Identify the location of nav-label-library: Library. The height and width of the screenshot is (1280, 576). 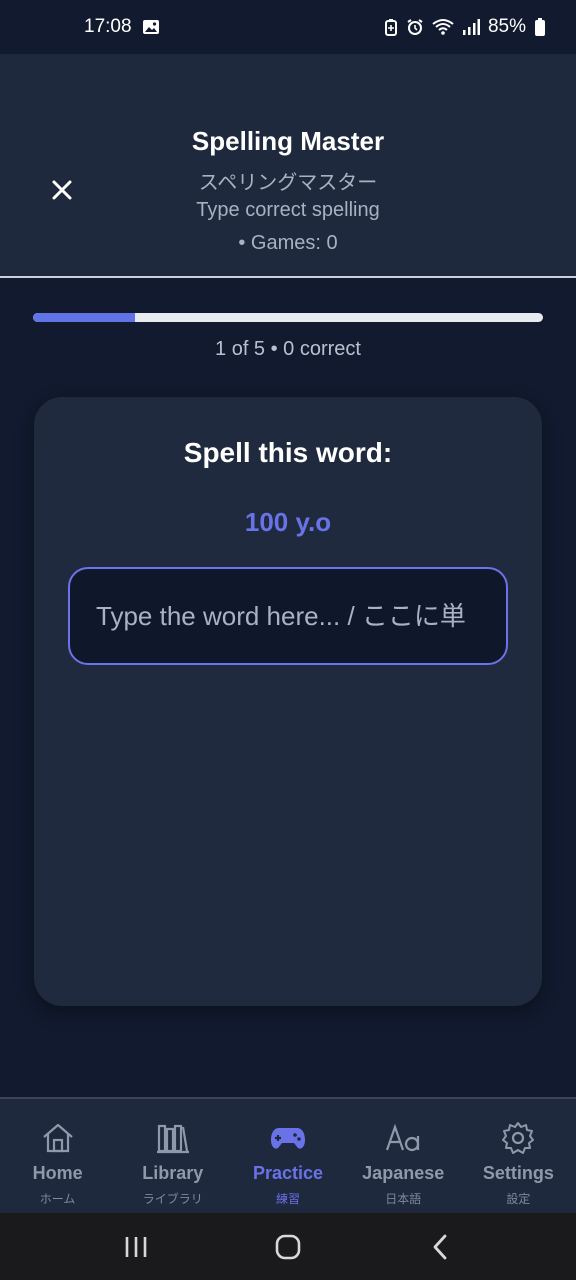
(173, 1173).